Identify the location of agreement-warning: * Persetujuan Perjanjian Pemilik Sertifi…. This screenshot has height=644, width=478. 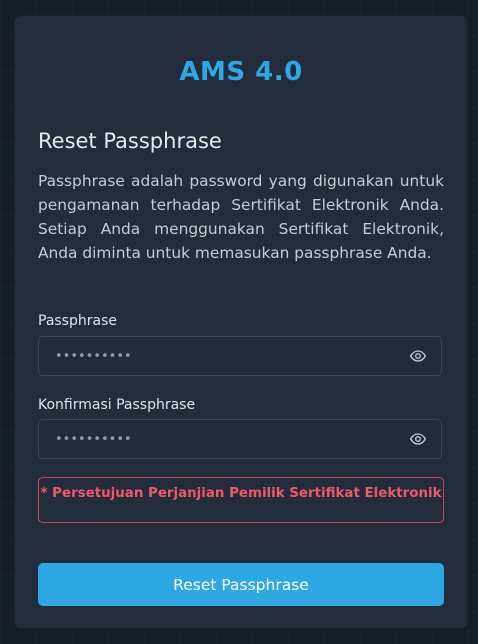
(241, 500).